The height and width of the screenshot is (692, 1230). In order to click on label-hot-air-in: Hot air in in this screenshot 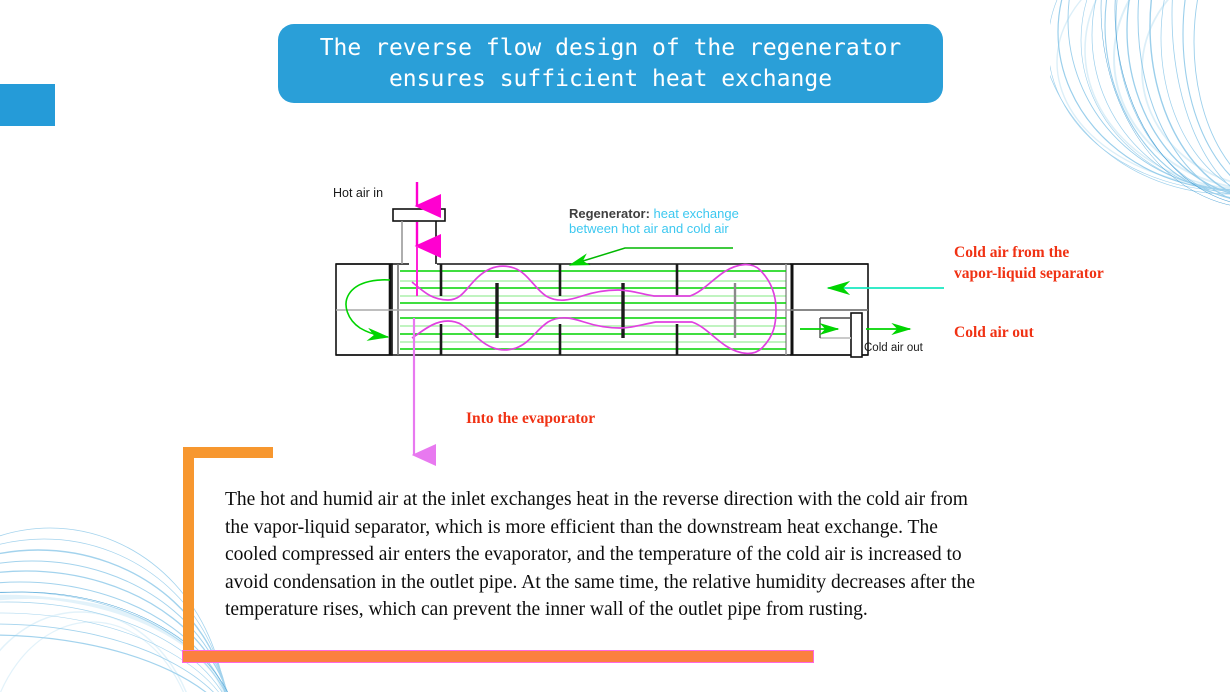, I will do `click(358, 193)`.